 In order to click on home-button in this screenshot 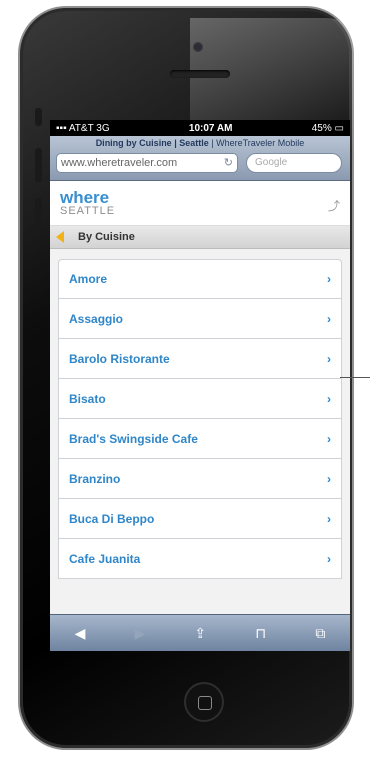, I will do `click(204, 702)`.